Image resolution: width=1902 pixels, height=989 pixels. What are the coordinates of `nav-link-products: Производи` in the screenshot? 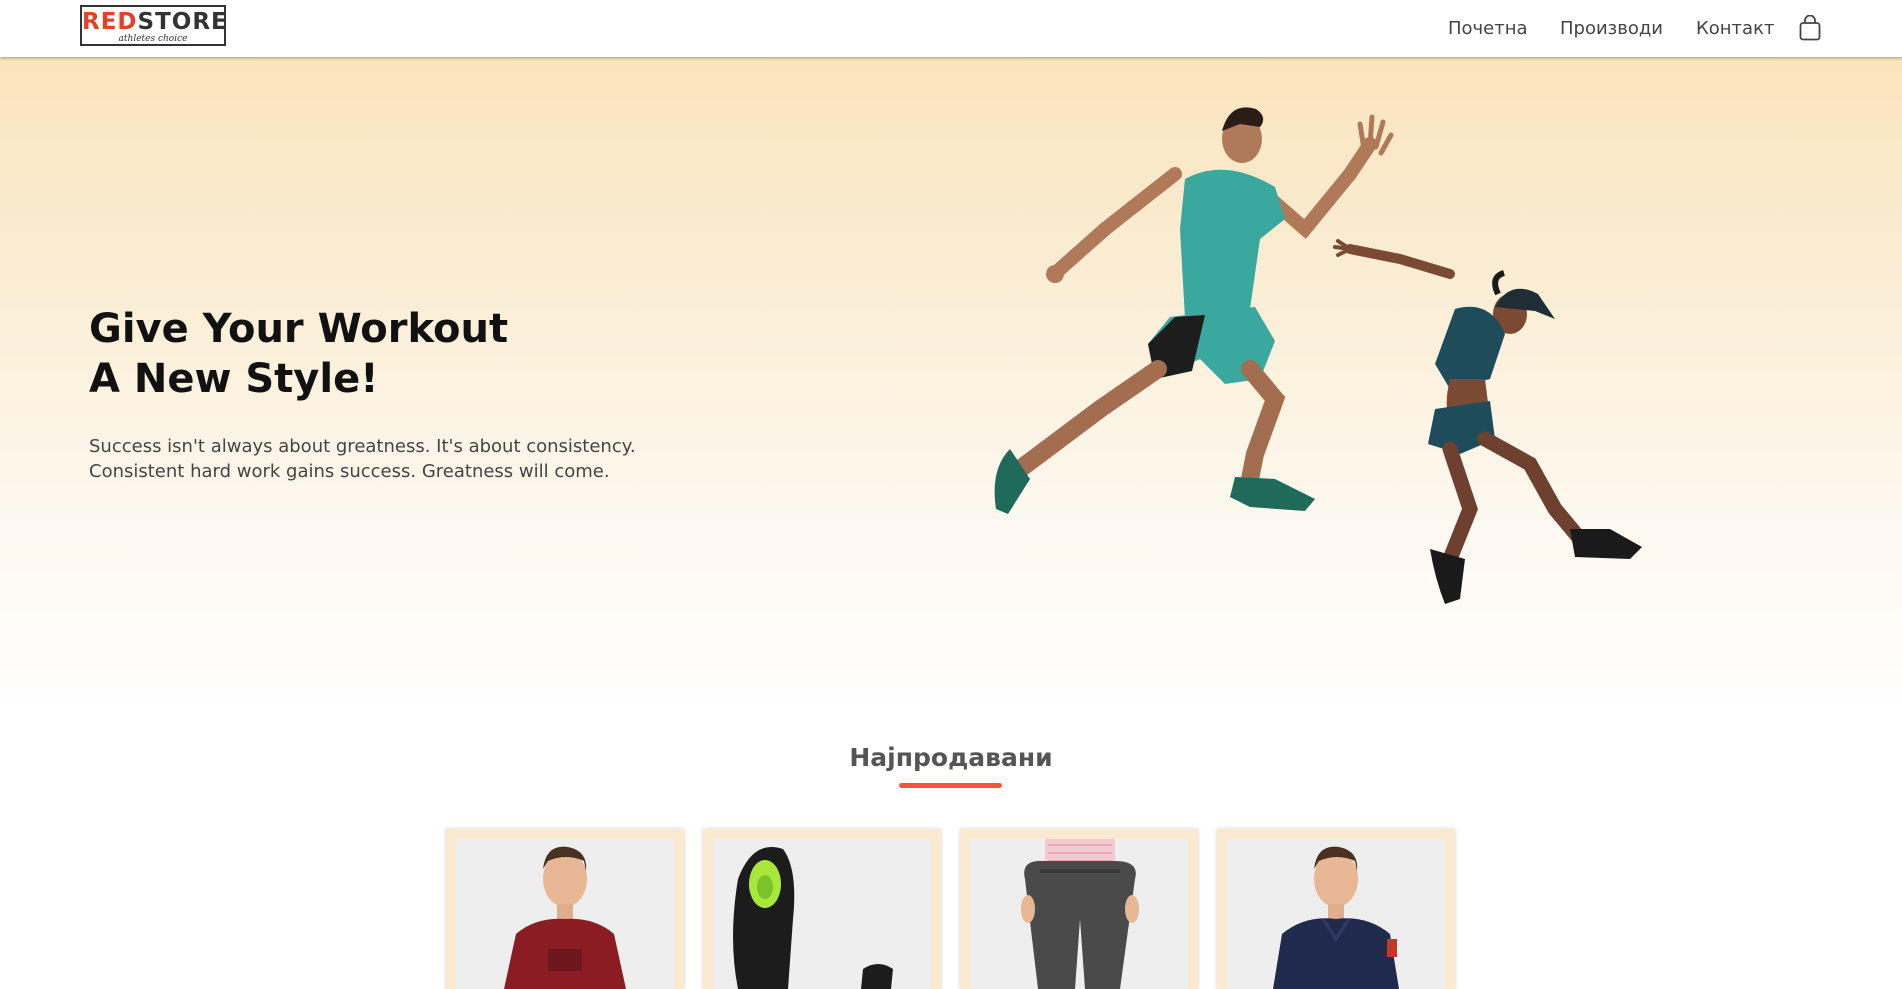 It's located at (1611, 29).